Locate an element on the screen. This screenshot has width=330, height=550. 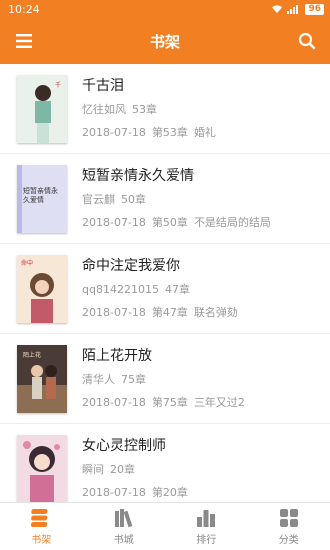
book-cover: 短暂亲情永久爱情 is located at coordinates (42, 199).